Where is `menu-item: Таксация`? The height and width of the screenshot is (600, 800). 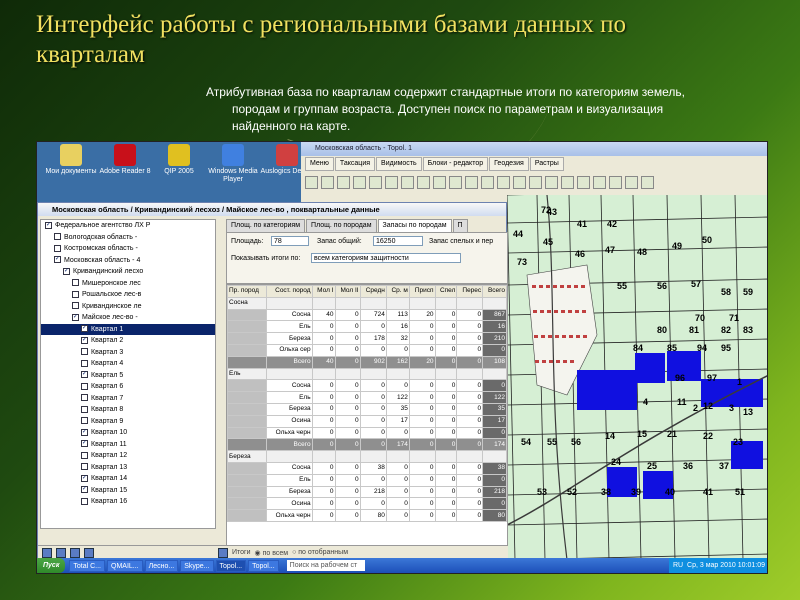
menu-item: Таксация is located at coordinates (355, 164).